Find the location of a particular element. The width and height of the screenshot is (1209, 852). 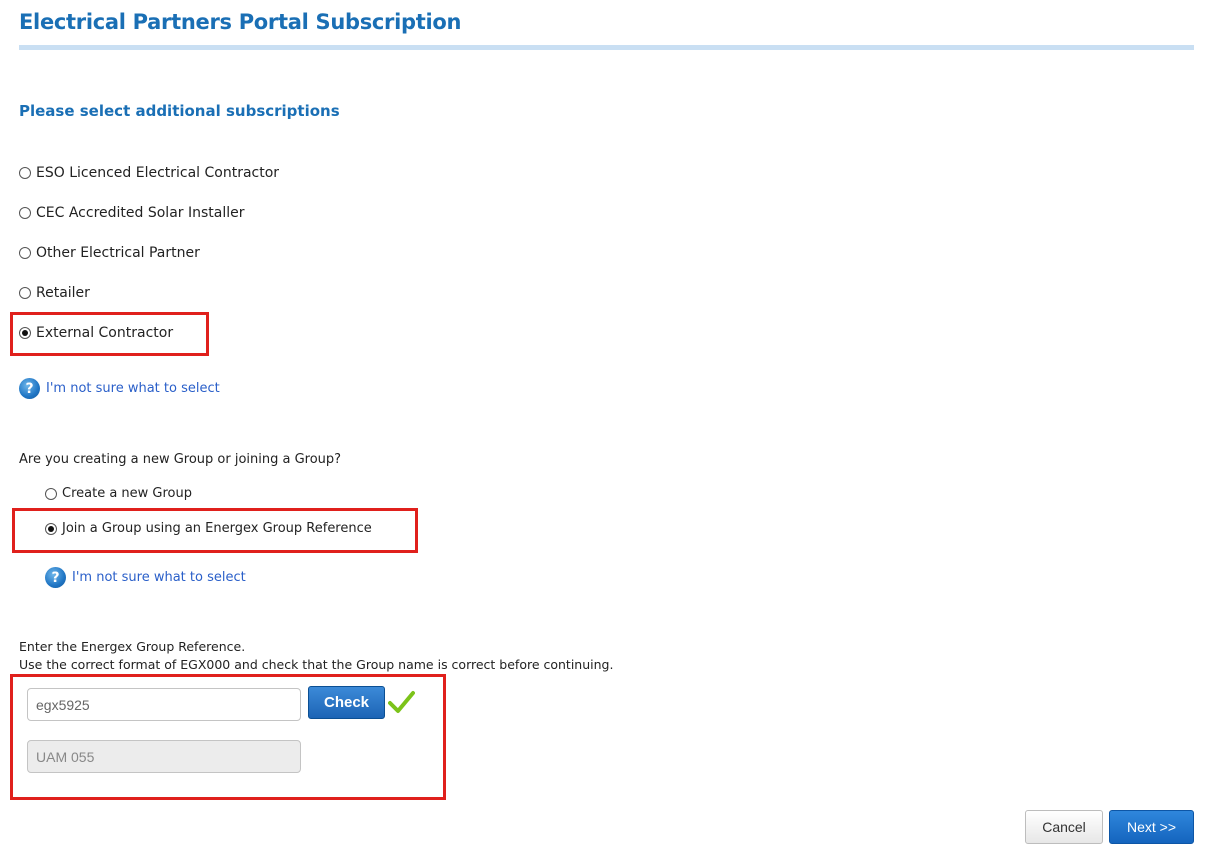

subscription-help-link: ? I'm not sure what to select is located at coordinates (119, 388).